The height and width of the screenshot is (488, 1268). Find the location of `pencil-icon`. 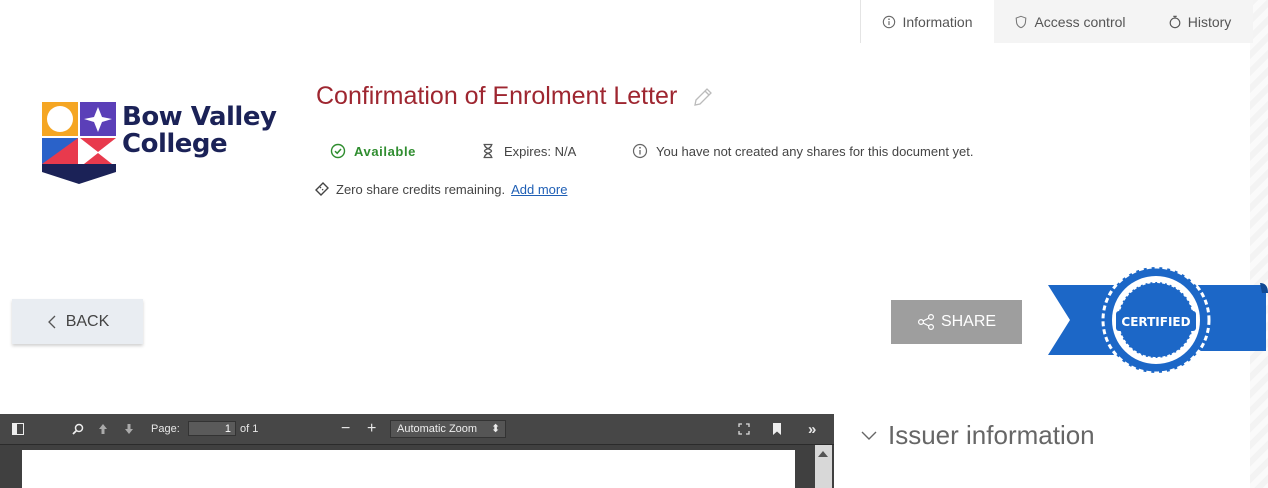

pencil-icon is located at coordinates (703, 97).